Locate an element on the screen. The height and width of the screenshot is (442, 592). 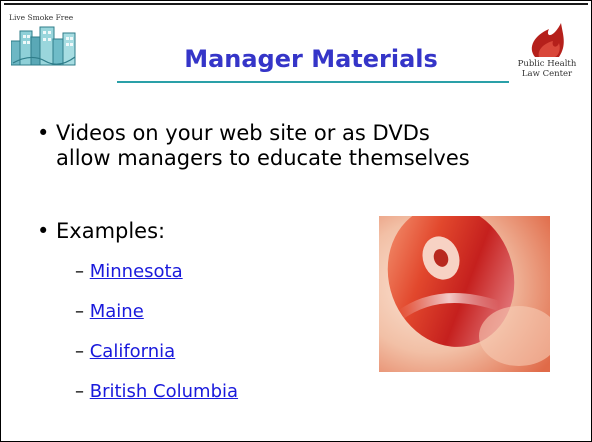
slide-title: Manager Materials is located at coordinates (311, 59).